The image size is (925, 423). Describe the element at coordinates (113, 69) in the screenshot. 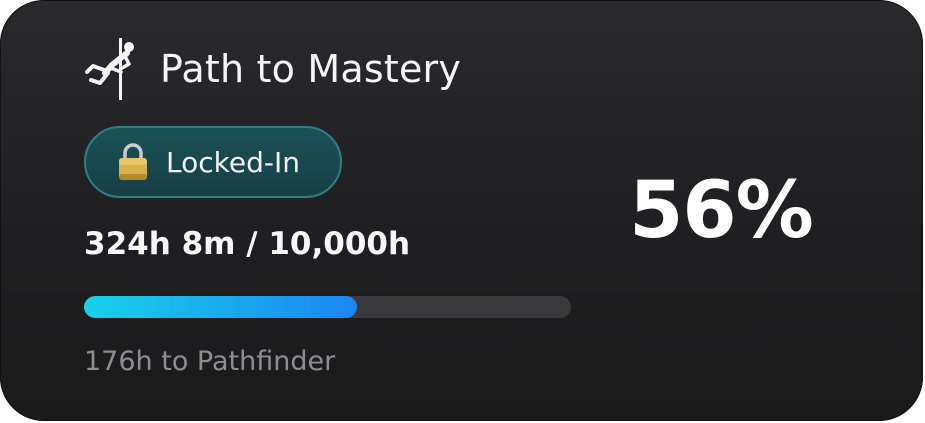

I see `pole-climber-icon` at that location.